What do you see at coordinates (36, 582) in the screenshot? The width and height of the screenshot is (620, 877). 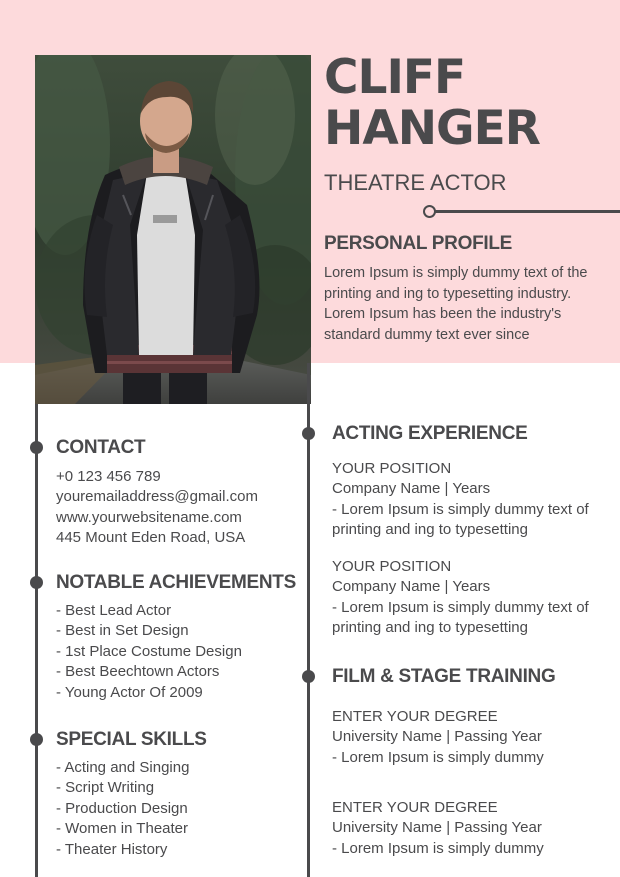 I see `achievements-bullet` at bounding box center [36, 582].